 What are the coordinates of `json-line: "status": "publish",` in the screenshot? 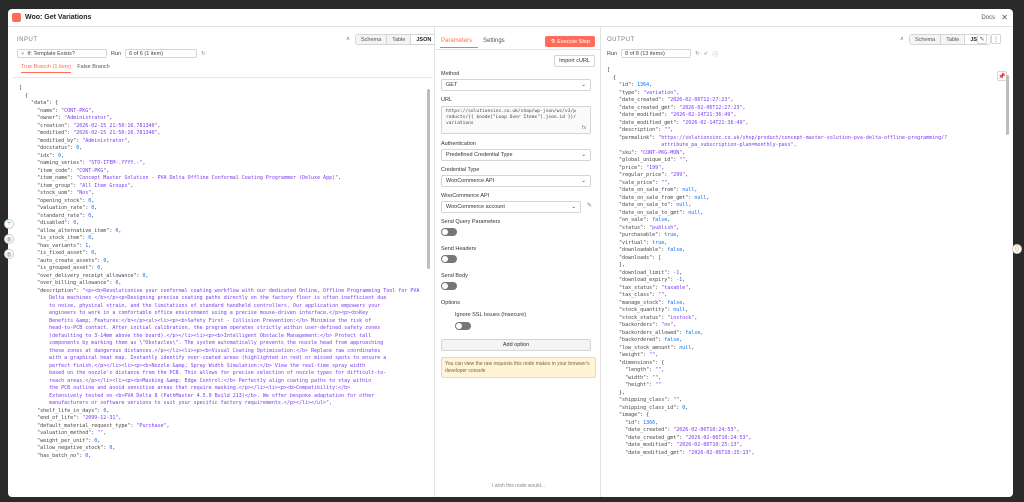 It's located at (649, 227).